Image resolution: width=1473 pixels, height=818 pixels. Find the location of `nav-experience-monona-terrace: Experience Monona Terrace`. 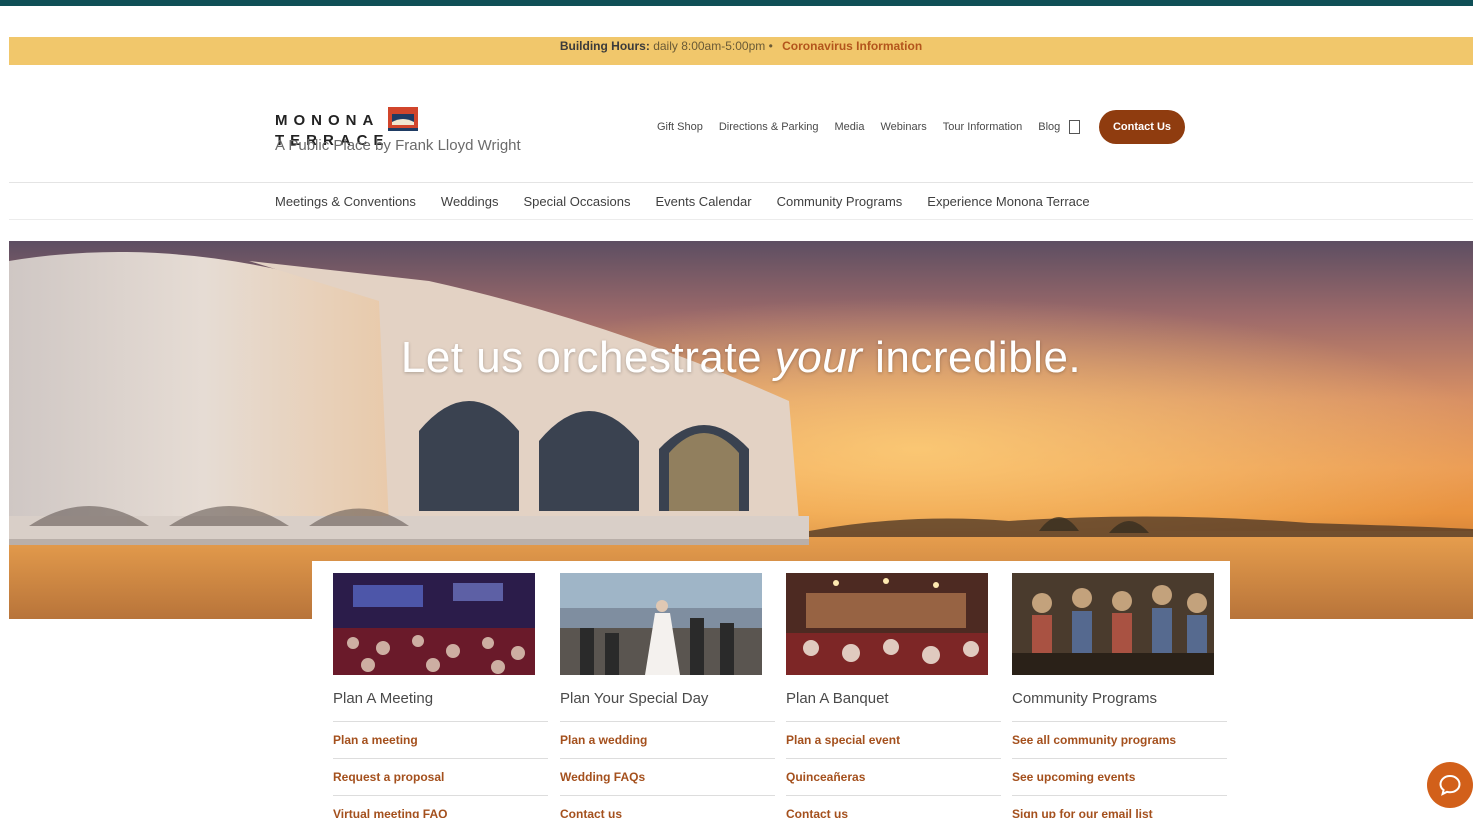

nav-experience-monona-terrace: Experience Monona Terrace is located at coordinates (1008, 201).